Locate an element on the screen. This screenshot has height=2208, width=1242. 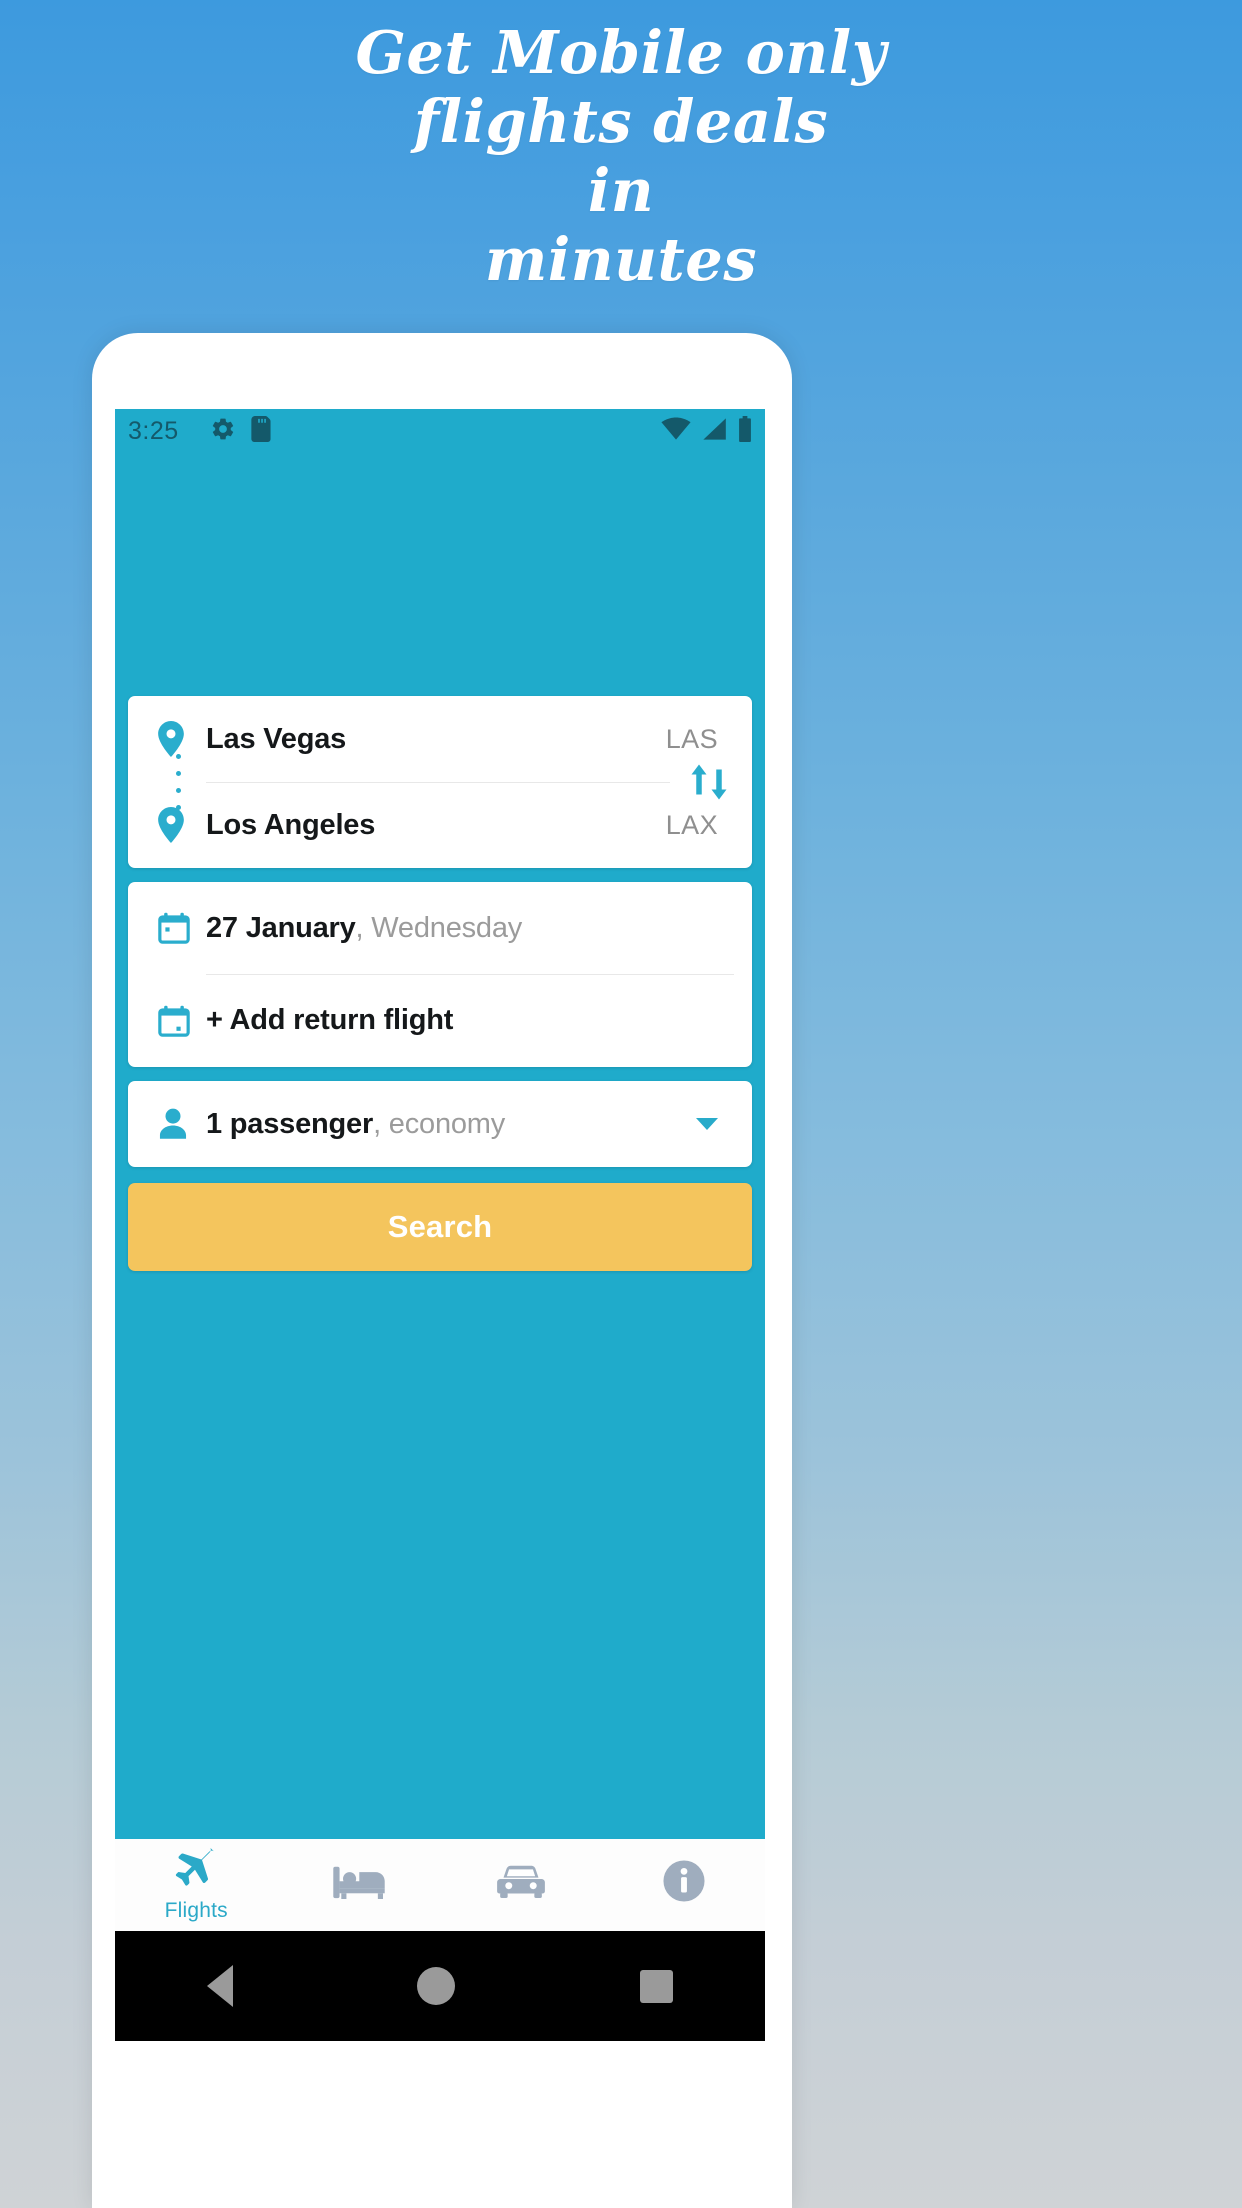
depart-date-value: 27 January is located at coordinates (281, 927).